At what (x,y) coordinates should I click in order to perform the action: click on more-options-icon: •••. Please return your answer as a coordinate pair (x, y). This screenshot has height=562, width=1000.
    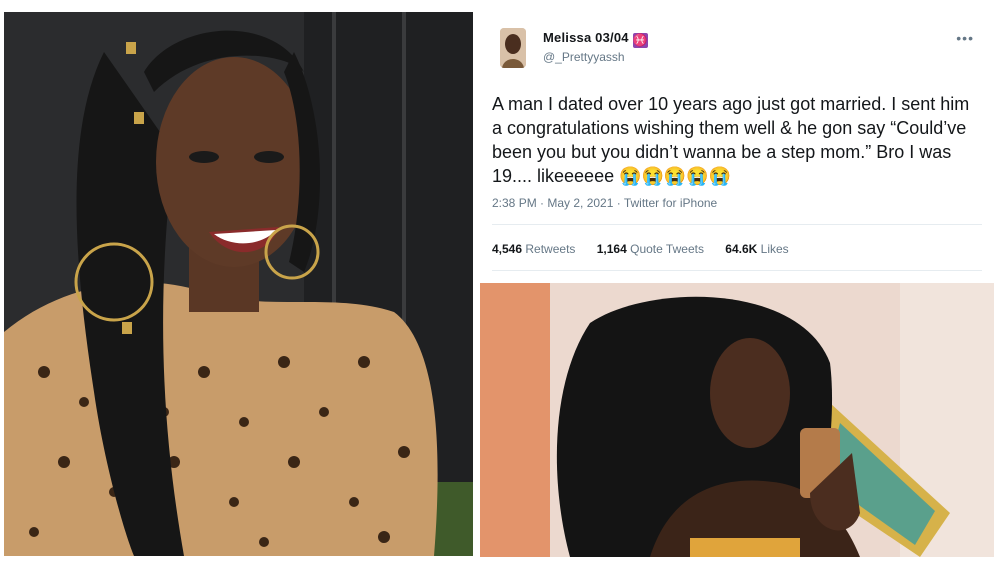
    Looking at the image, I should click on (965, 38).